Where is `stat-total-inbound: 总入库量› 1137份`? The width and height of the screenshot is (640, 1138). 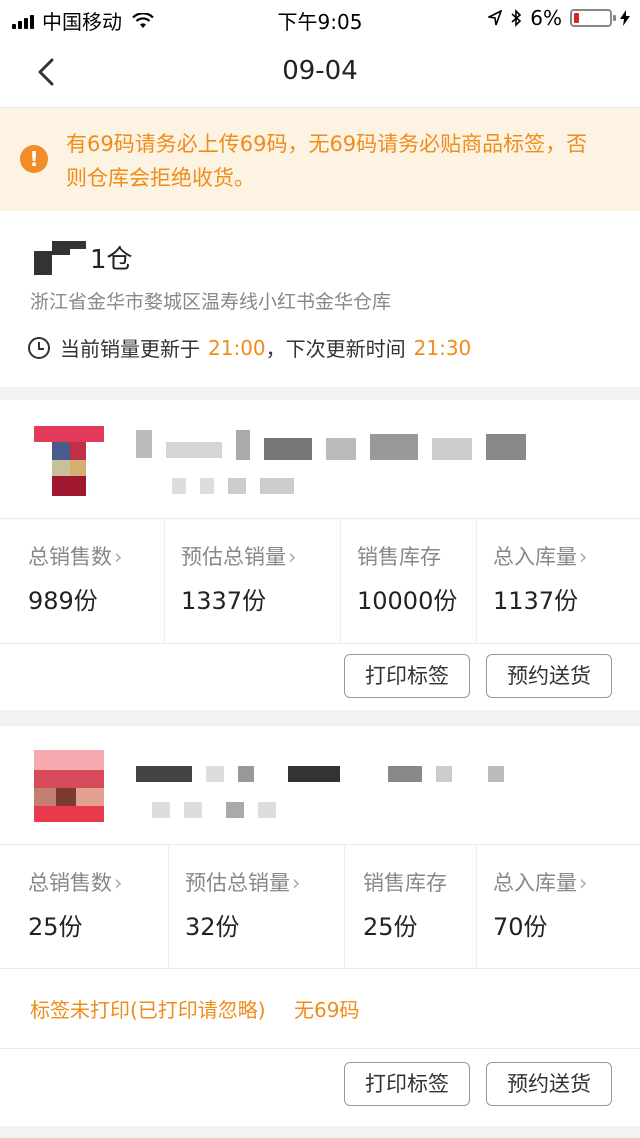
stat-total-inbound: 总入库量› 1137份 is located at coordinates (558, 581).